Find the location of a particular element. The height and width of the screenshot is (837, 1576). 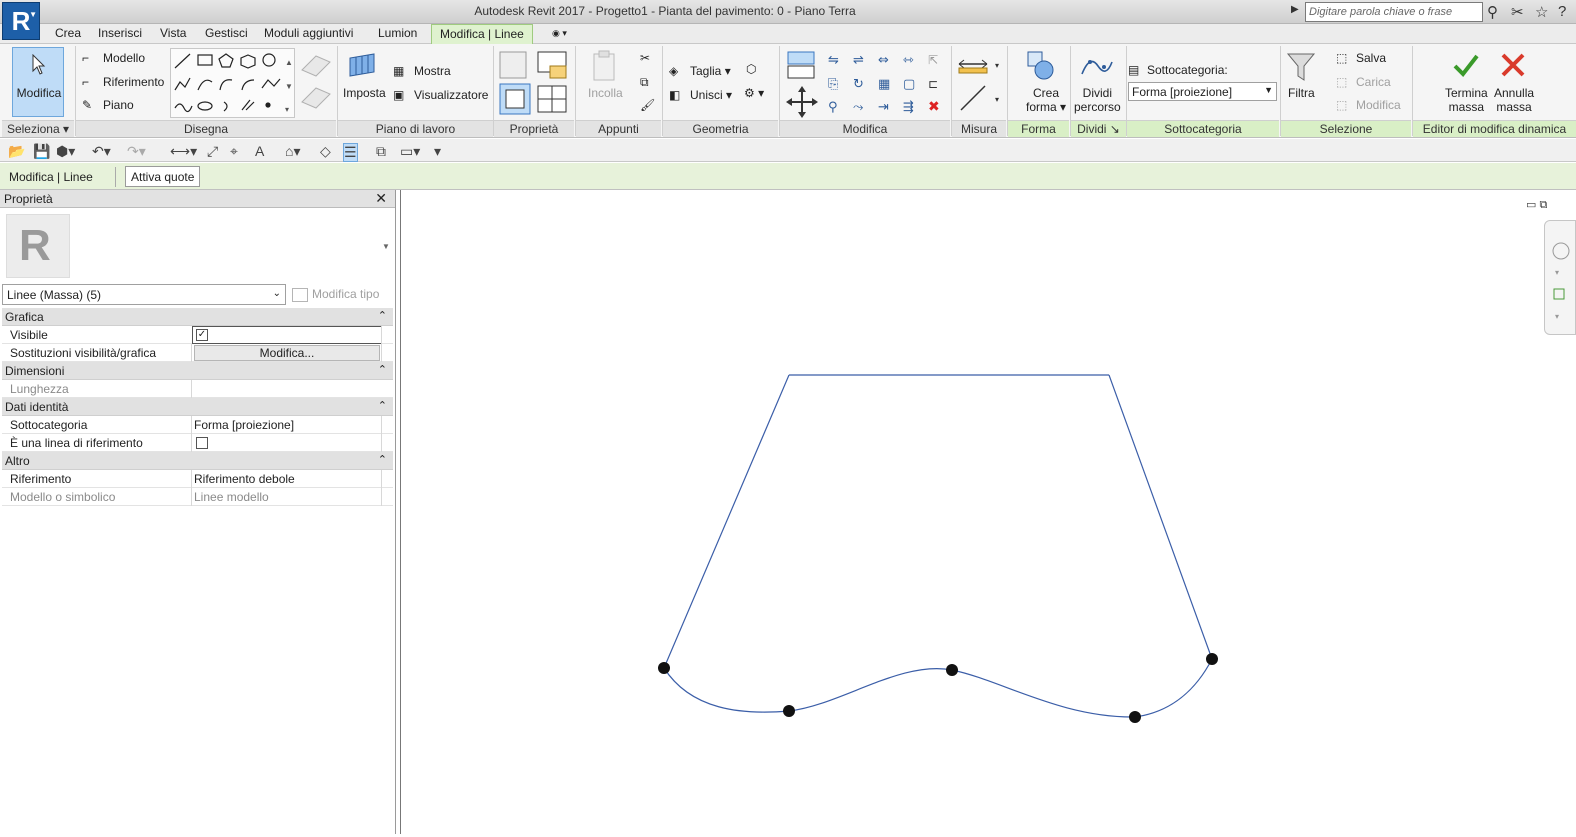

search-expand-icon: ▶ is located at coordinates (1295, 9).